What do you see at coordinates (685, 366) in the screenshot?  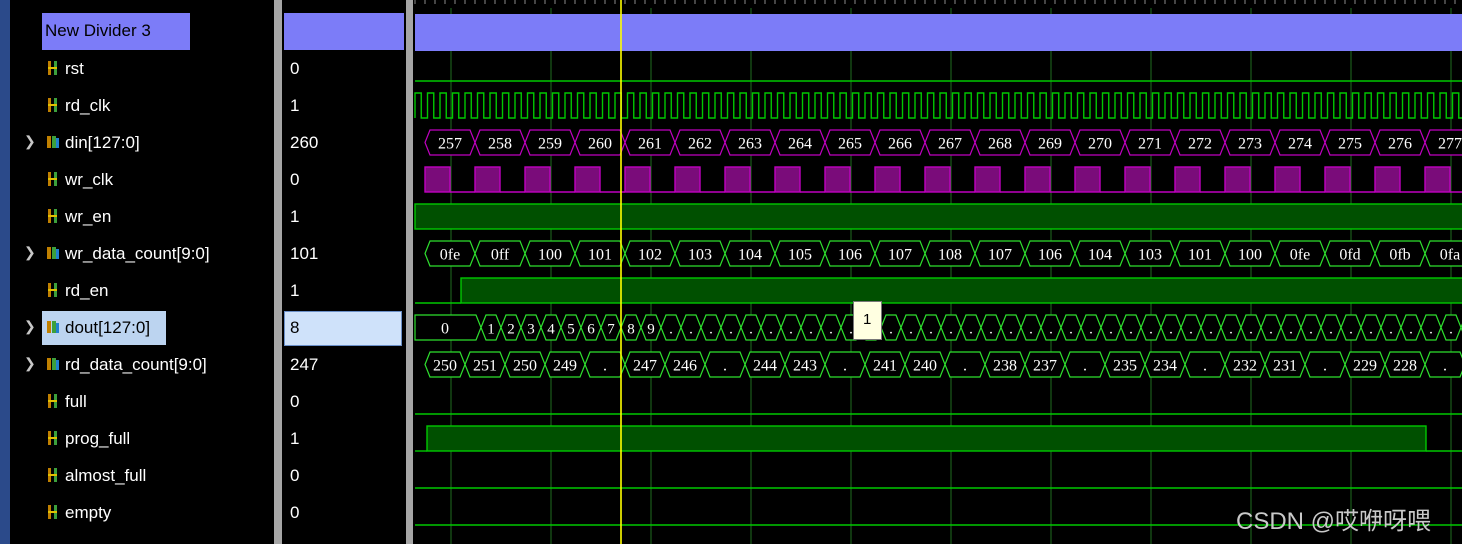 I see `rd-data-count-value: 246` at bounding box center [685, 366].